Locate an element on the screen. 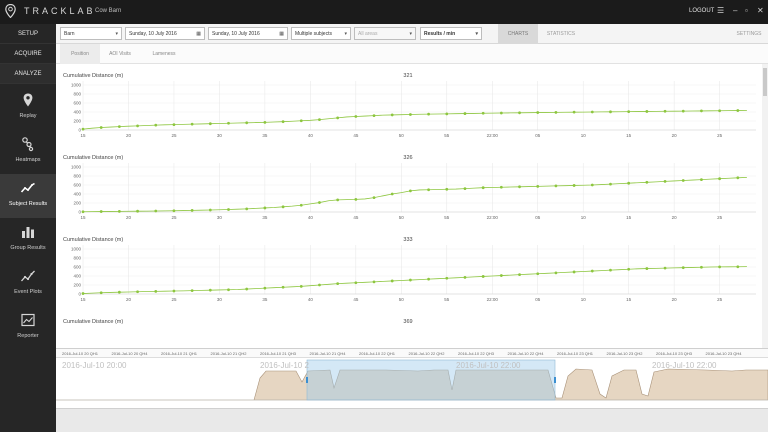  view-subtabs: Position AOI Visits Lameness is located at coordinates (412, 54).